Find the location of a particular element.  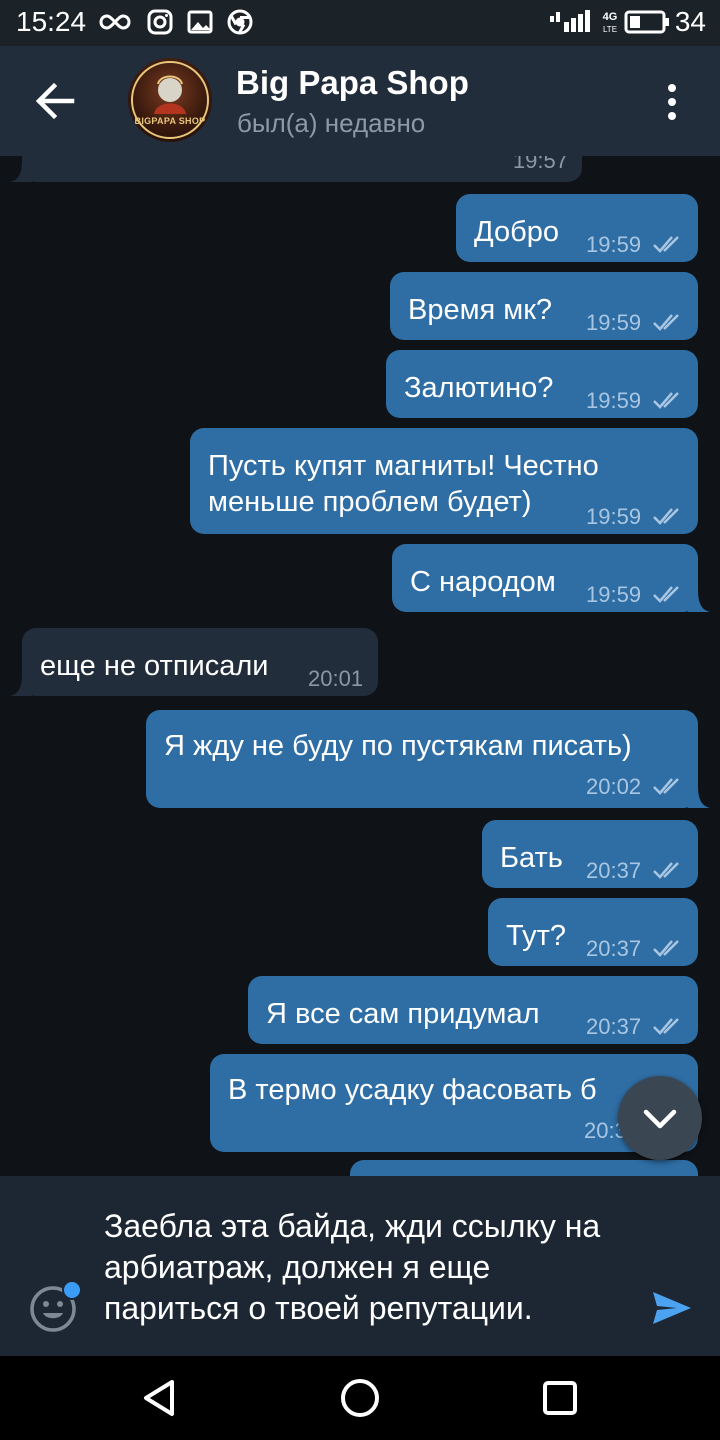

message-text: тех же темнах is located at coordinates (135, 160).